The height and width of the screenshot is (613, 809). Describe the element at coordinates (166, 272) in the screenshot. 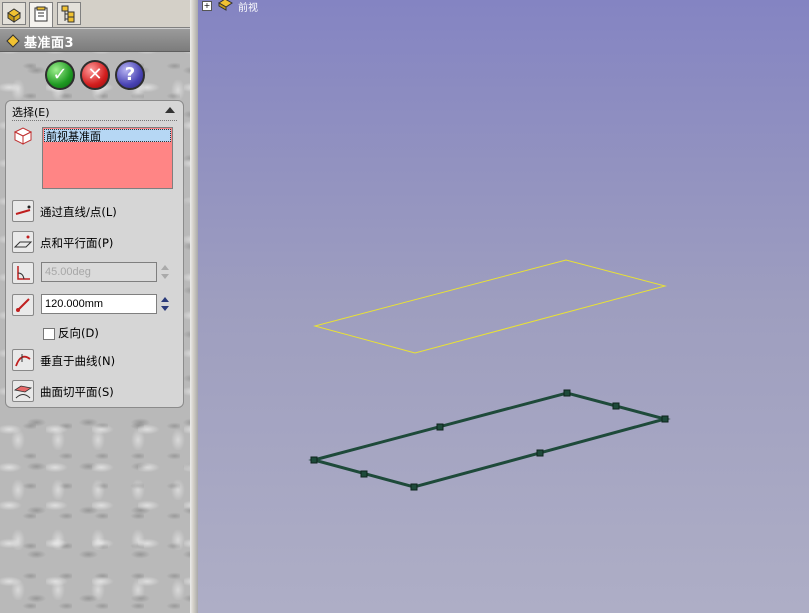

I see `angle-spinner` at that location.